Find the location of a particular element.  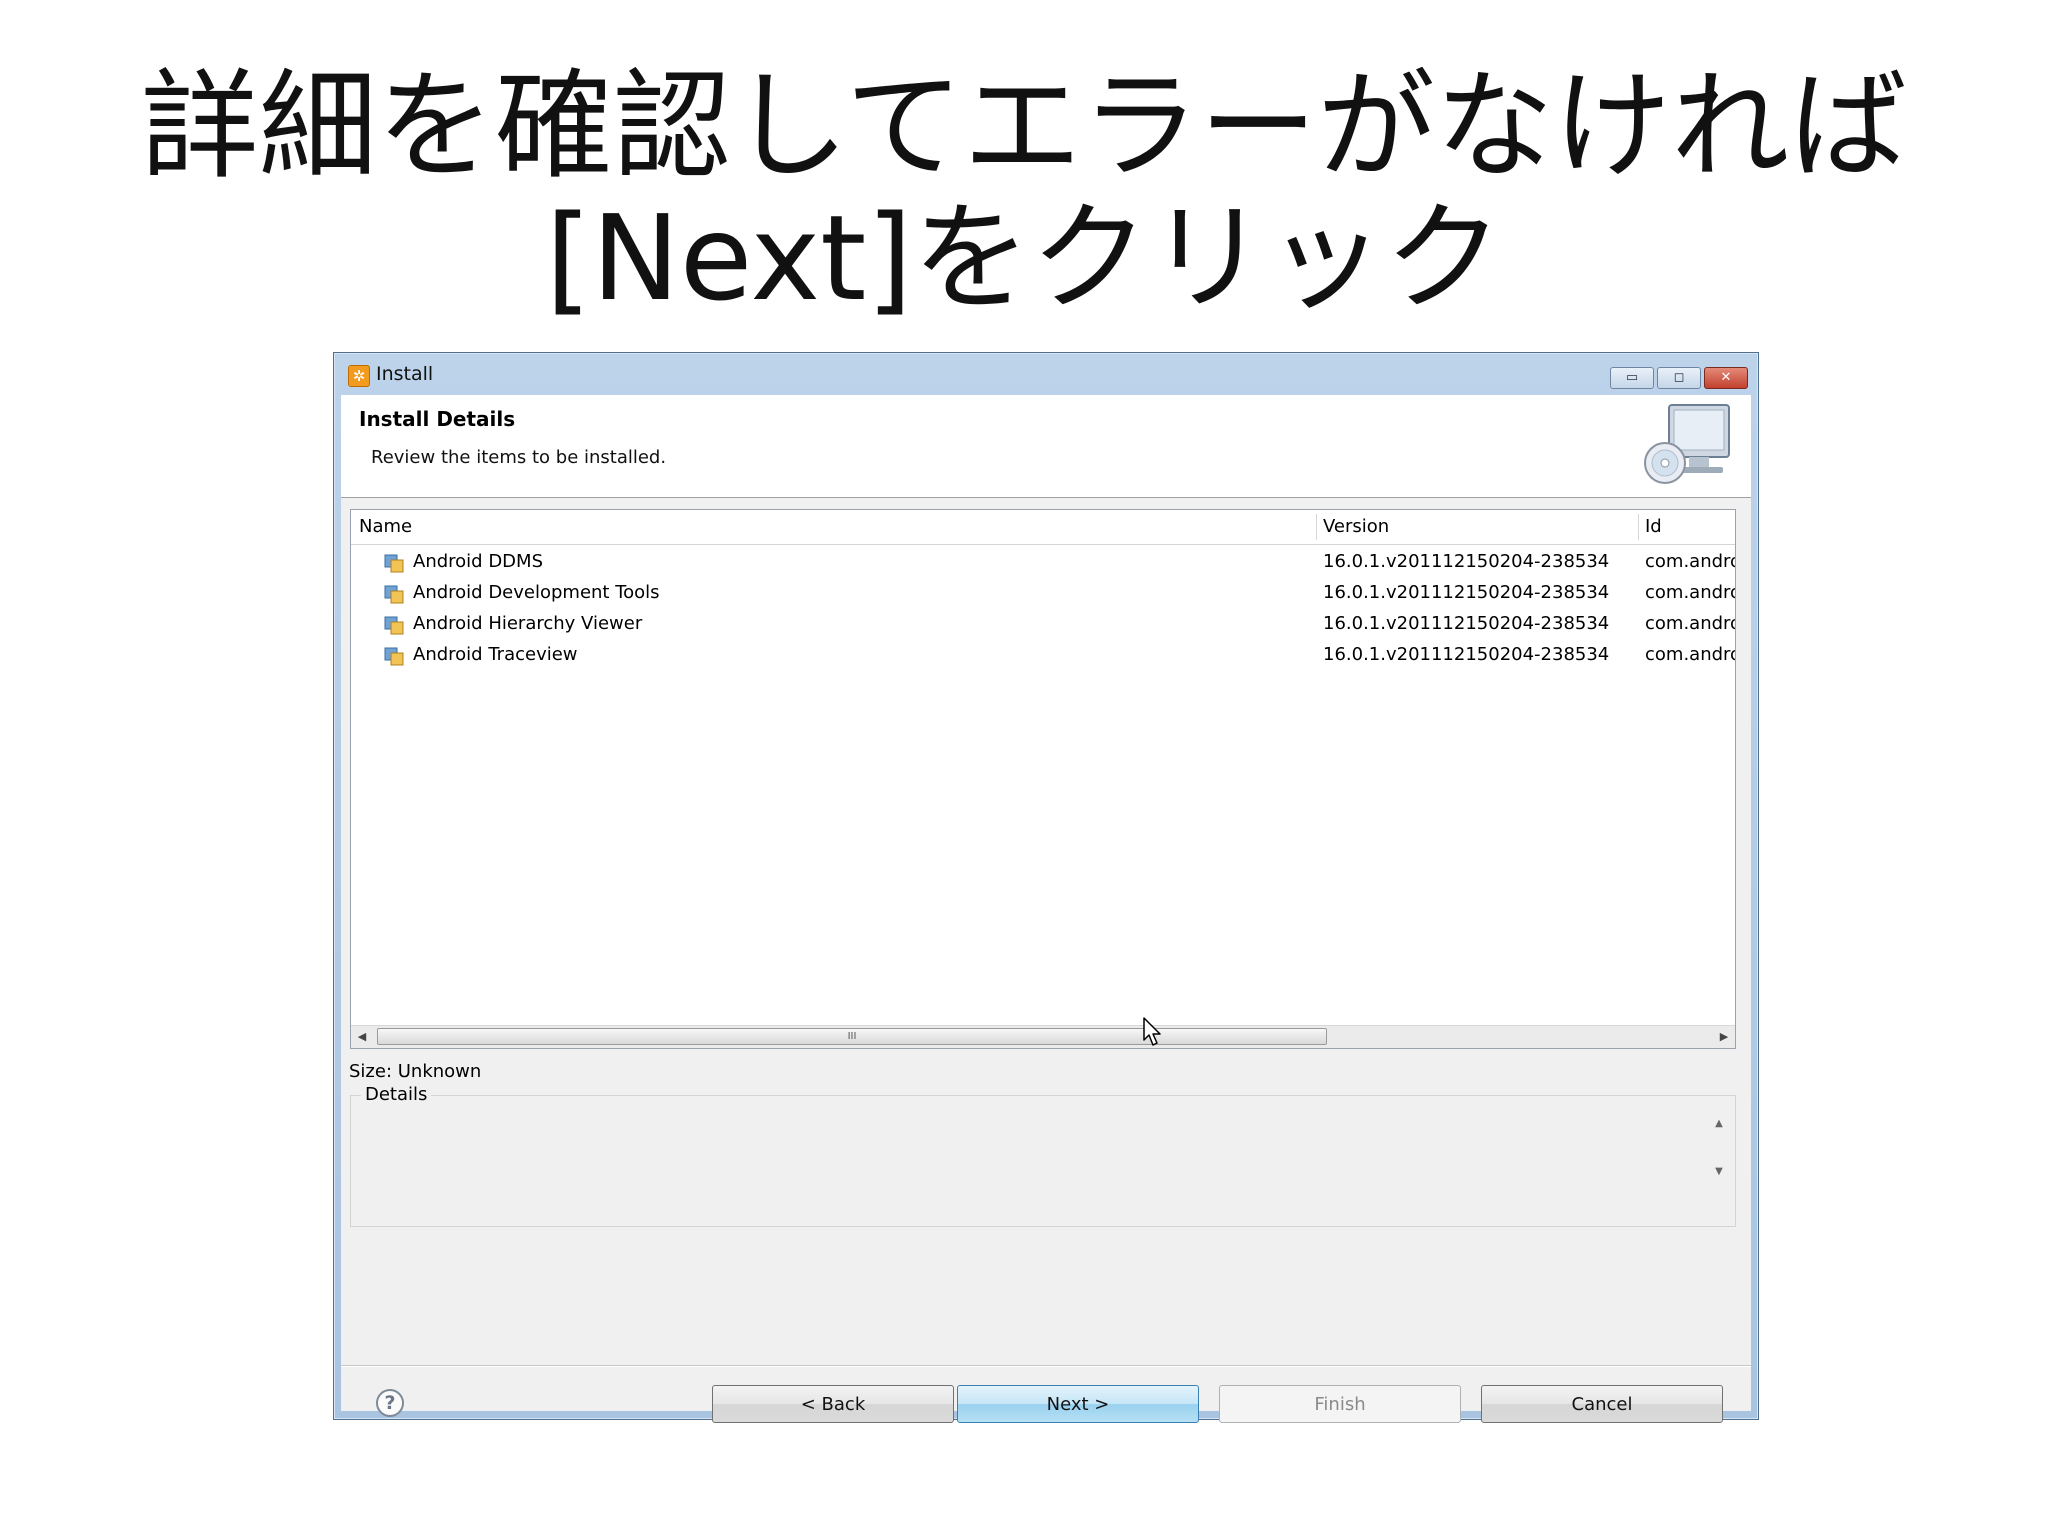

details-legend: Details is located at coordinates (396, 1094).